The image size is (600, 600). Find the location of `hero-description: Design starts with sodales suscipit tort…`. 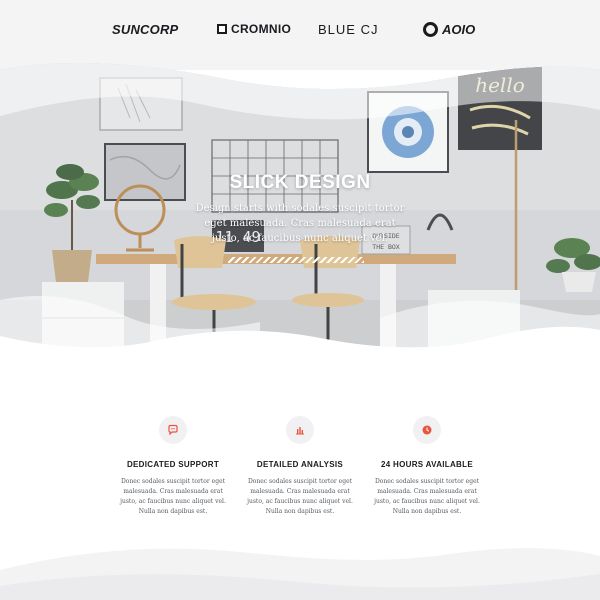

hero-description: Design starts with sodales suscipit tort… is located at coordinates (300, 223).